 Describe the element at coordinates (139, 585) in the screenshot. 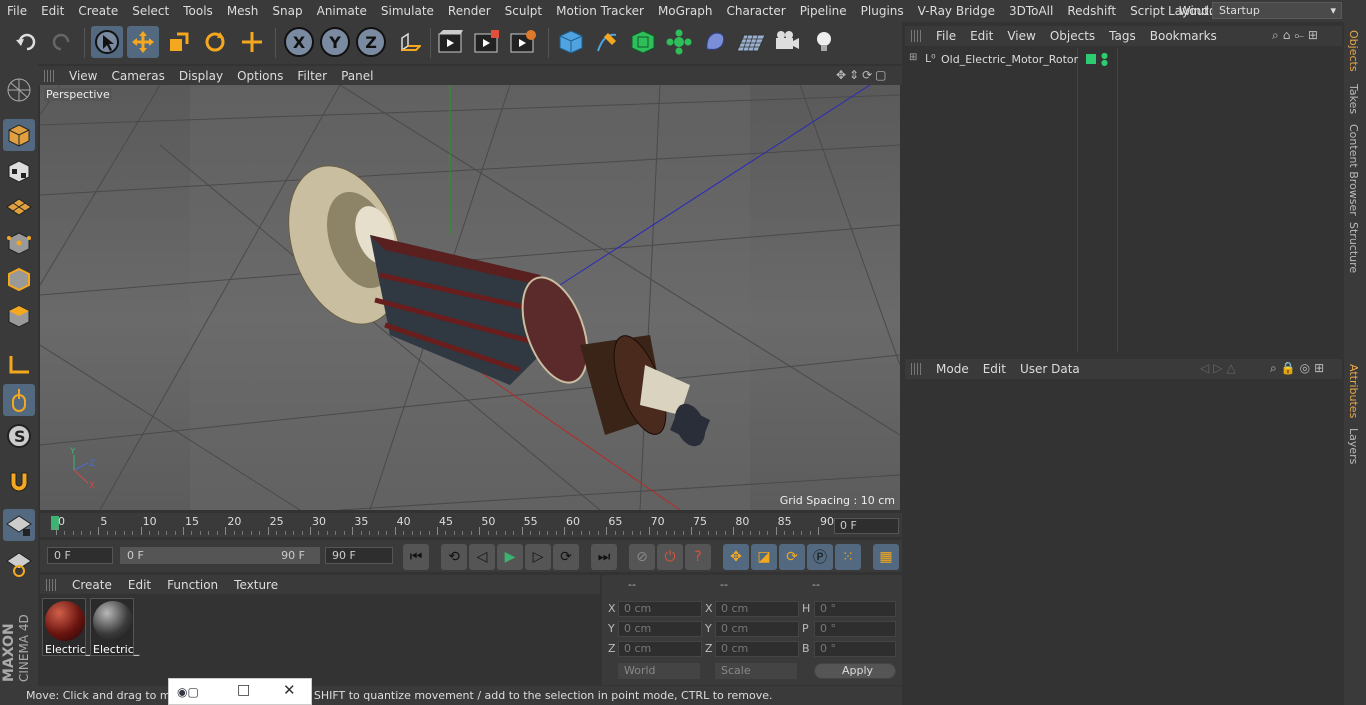

I see `material-menu-edit: Edit` at that location.